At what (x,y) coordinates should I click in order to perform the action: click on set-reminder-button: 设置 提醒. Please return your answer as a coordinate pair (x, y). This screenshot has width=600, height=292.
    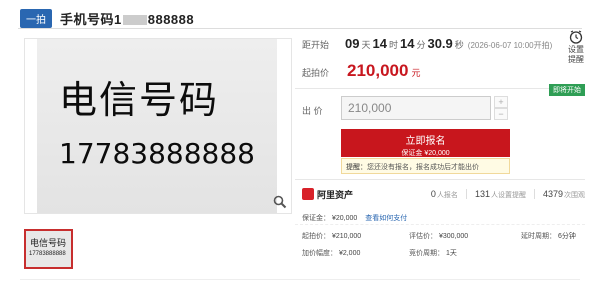
    Looking at the image, I should click on (576, 46).